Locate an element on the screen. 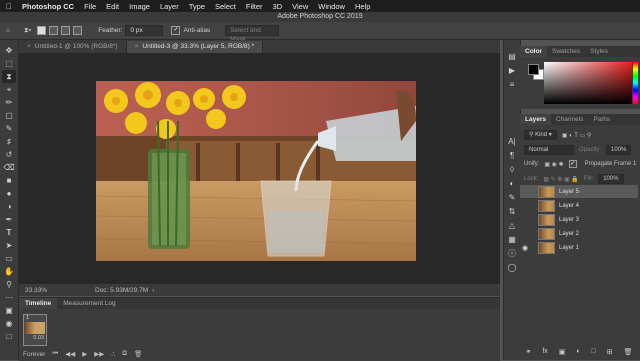 Image resolution: width=640 pixels, height=361 pixels. eraser-tool-icon: ⌫ is located at coordinates (9, 167).